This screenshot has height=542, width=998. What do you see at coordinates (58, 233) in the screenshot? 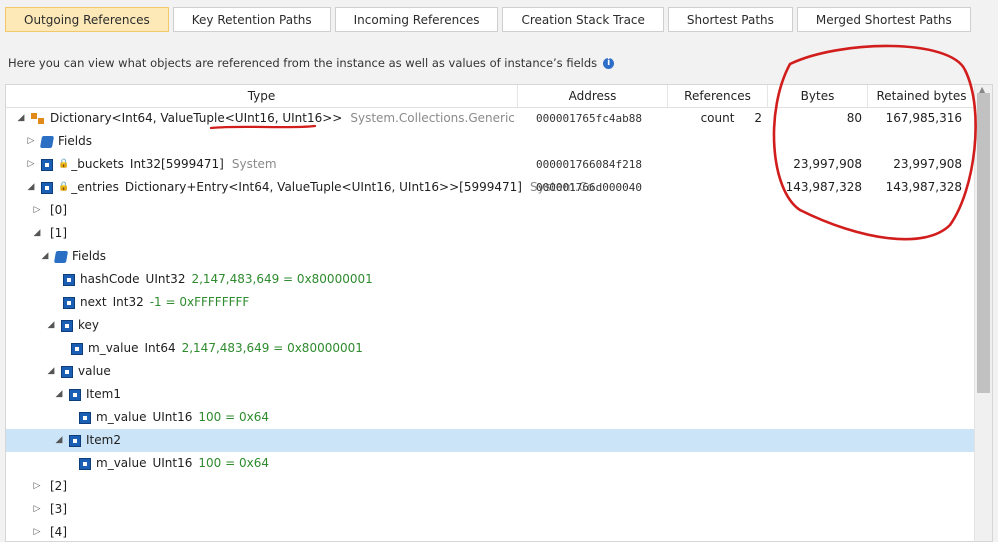
I see `node-name: [1]` at bounding box center [58, 233].